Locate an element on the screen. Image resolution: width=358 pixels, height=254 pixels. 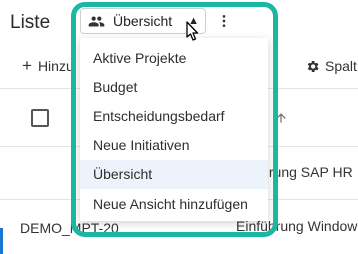
menu-item-neue-ansicht: Neue Ansicht hinzufügen is located at coordinates (174, 203).